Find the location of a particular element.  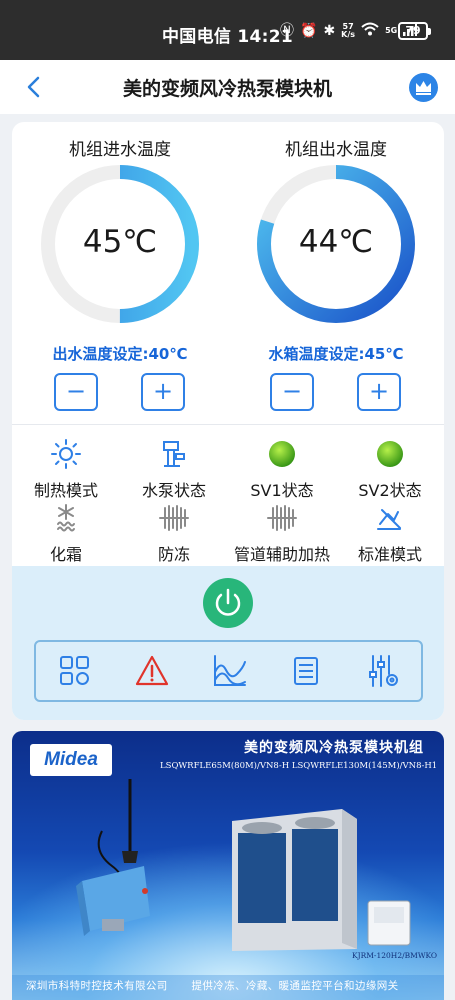

overview-button is located at coordinates (75, 671).